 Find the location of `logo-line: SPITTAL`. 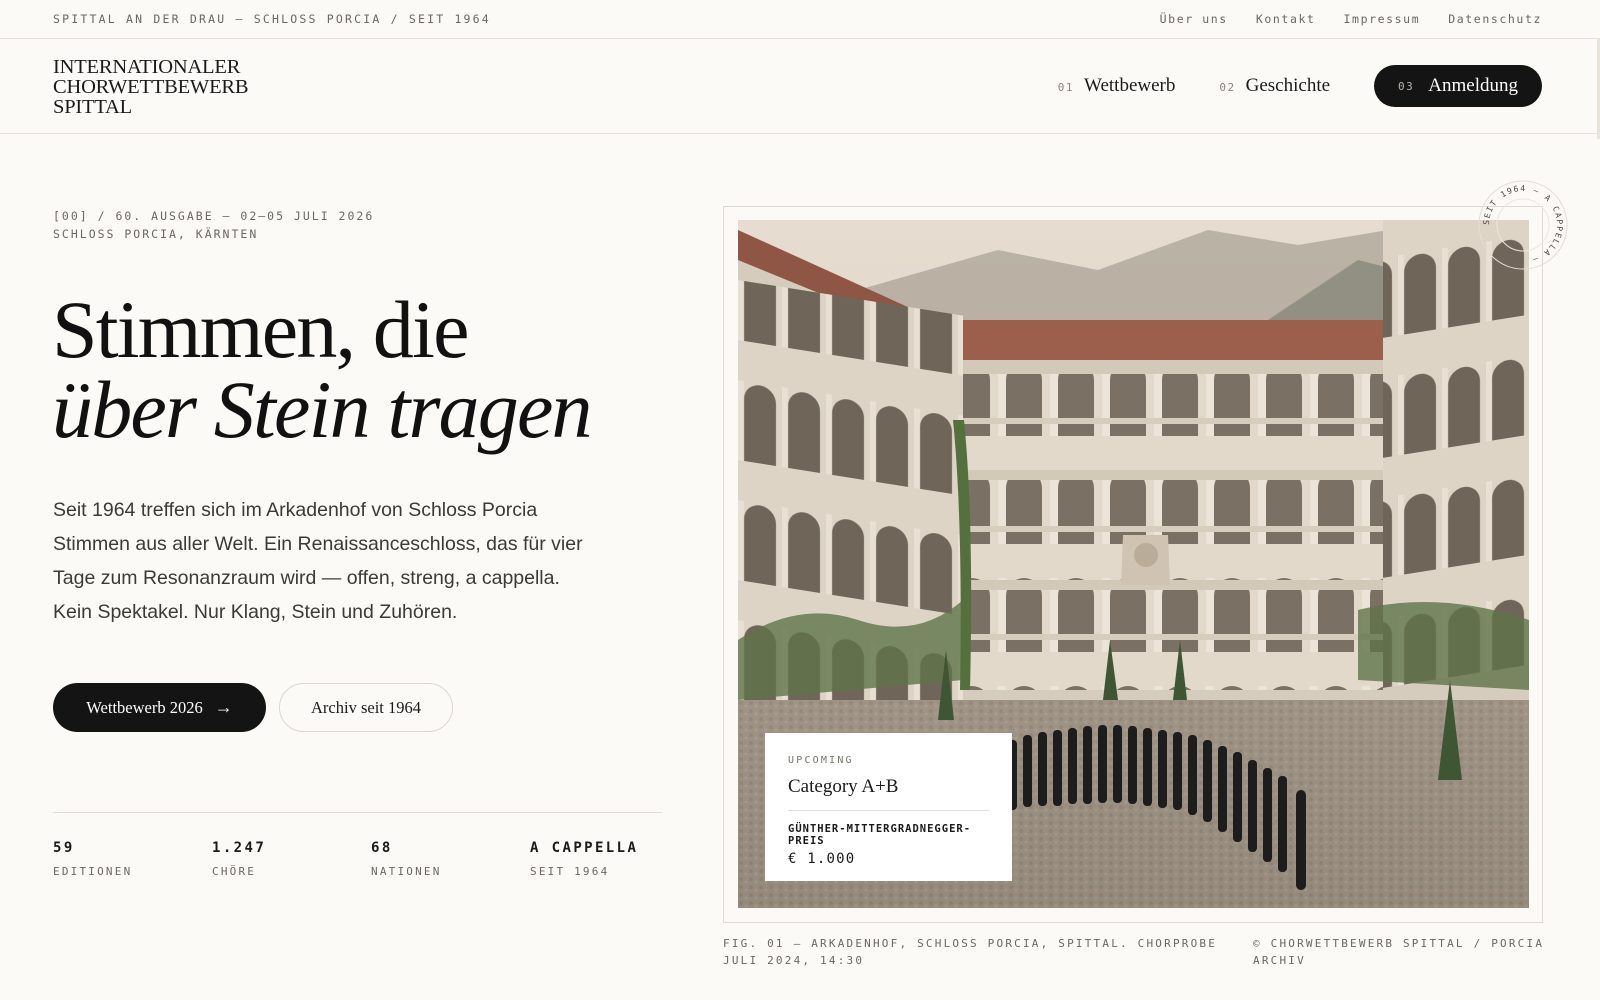

logo-line: SPITTAL is located at coordinates (92, 107).